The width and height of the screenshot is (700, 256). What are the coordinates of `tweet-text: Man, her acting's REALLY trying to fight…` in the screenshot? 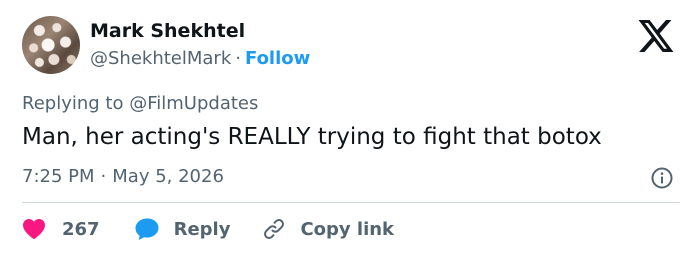 It's located at (312, 137).